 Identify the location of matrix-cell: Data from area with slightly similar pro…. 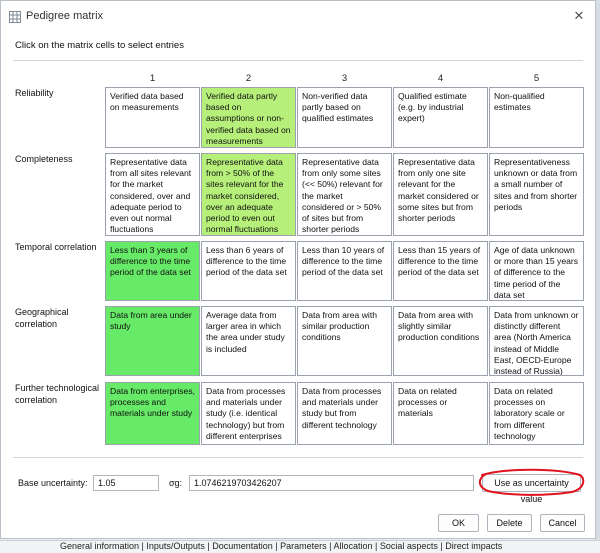
(440, 341).